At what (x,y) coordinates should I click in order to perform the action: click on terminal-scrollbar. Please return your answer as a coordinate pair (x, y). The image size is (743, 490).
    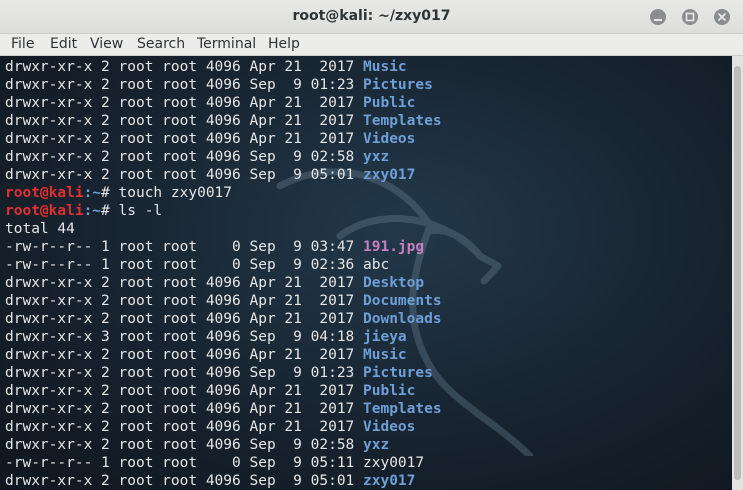
    Looking at the image, I should click on (737, 273).